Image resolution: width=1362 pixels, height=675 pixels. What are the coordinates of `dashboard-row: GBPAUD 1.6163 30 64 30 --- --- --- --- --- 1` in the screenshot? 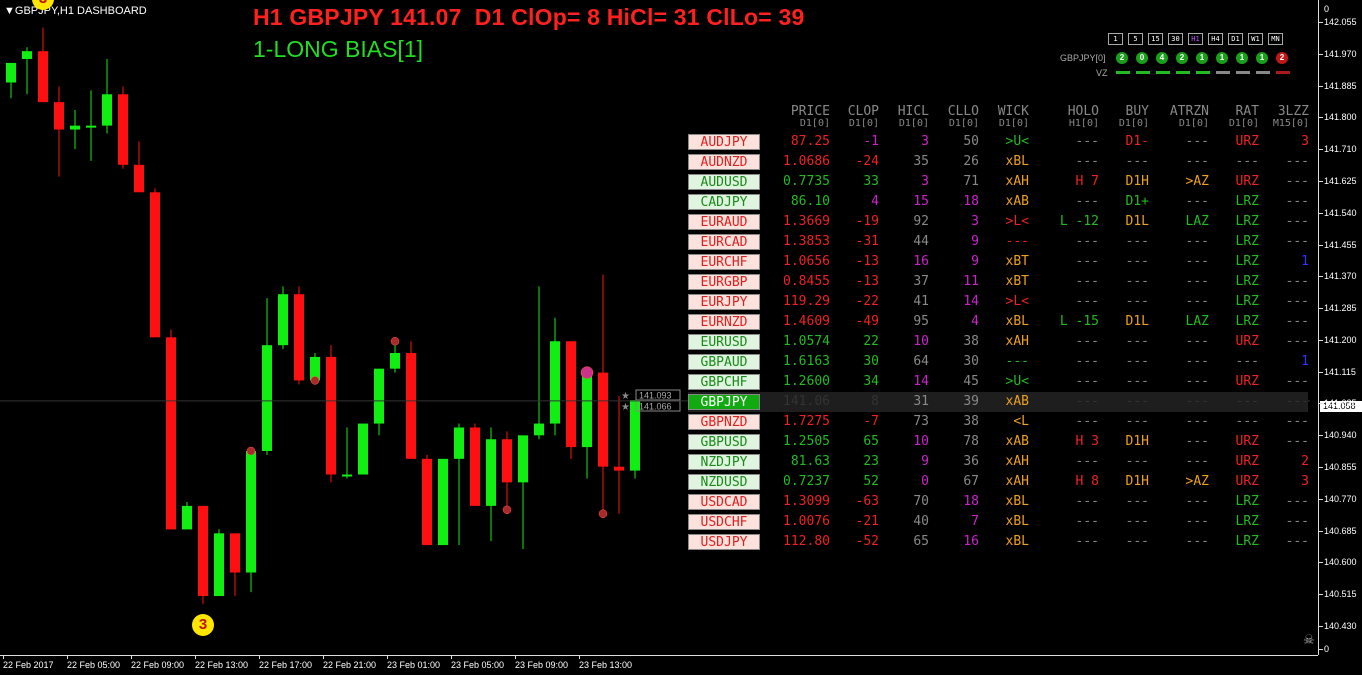 It's located at (998, 362).